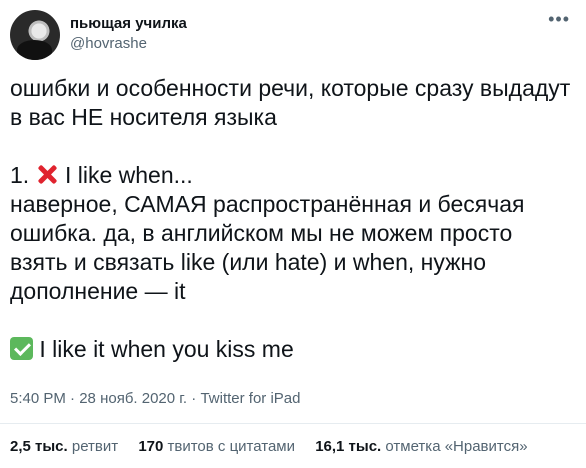 The width and height of the screenshot is (586, 468). What do you see at coordinates (151, 446) in the screenshot?
I see `quotes-count: 170` at bounding box center [151, 446].